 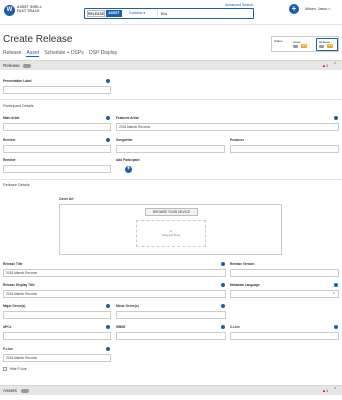 I want to click on remixer-2-label: Remixer, so click(x=9, y=160).